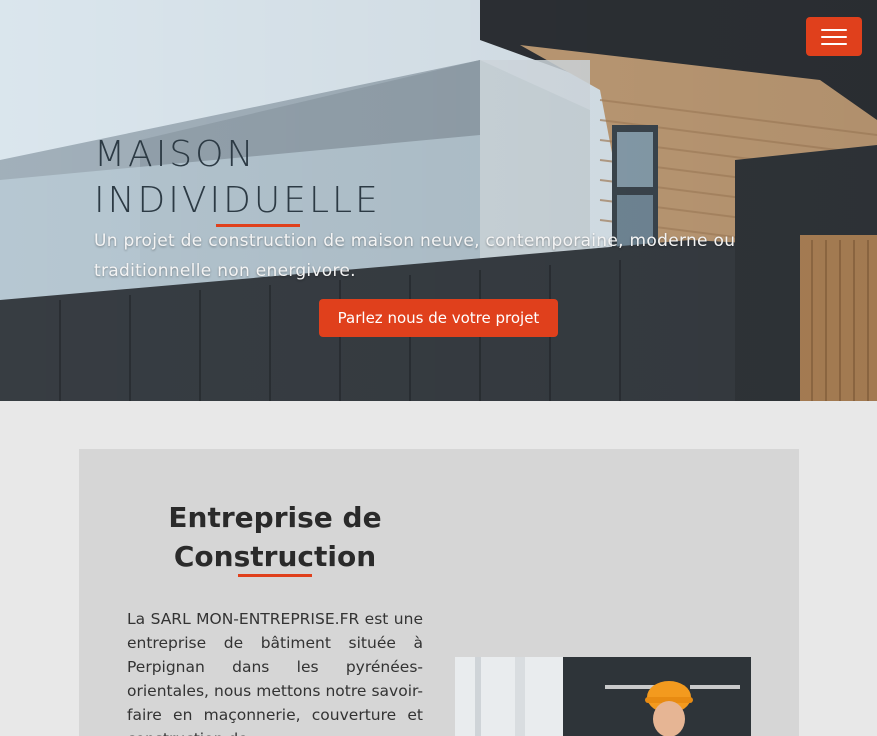 Image resolution: width=877 pixels, height=736 pixels. I want to click on section-title: Entreprise de Construction, so click(275, 537).